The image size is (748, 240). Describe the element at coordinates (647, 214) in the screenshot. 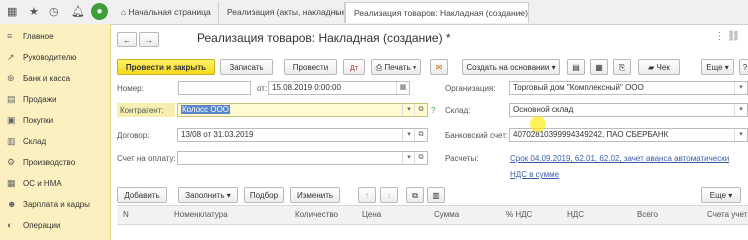

I see `col-total: Всего` at that location.